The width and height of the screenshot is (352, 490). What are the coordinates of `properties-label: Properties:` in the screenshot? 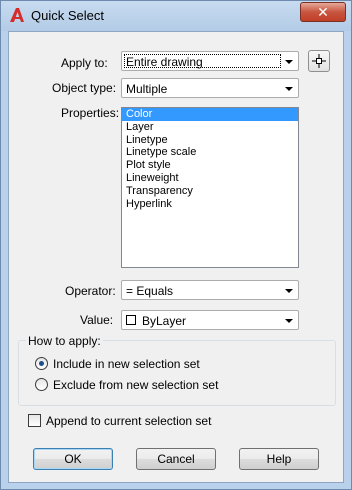 It's located at (90, 113).